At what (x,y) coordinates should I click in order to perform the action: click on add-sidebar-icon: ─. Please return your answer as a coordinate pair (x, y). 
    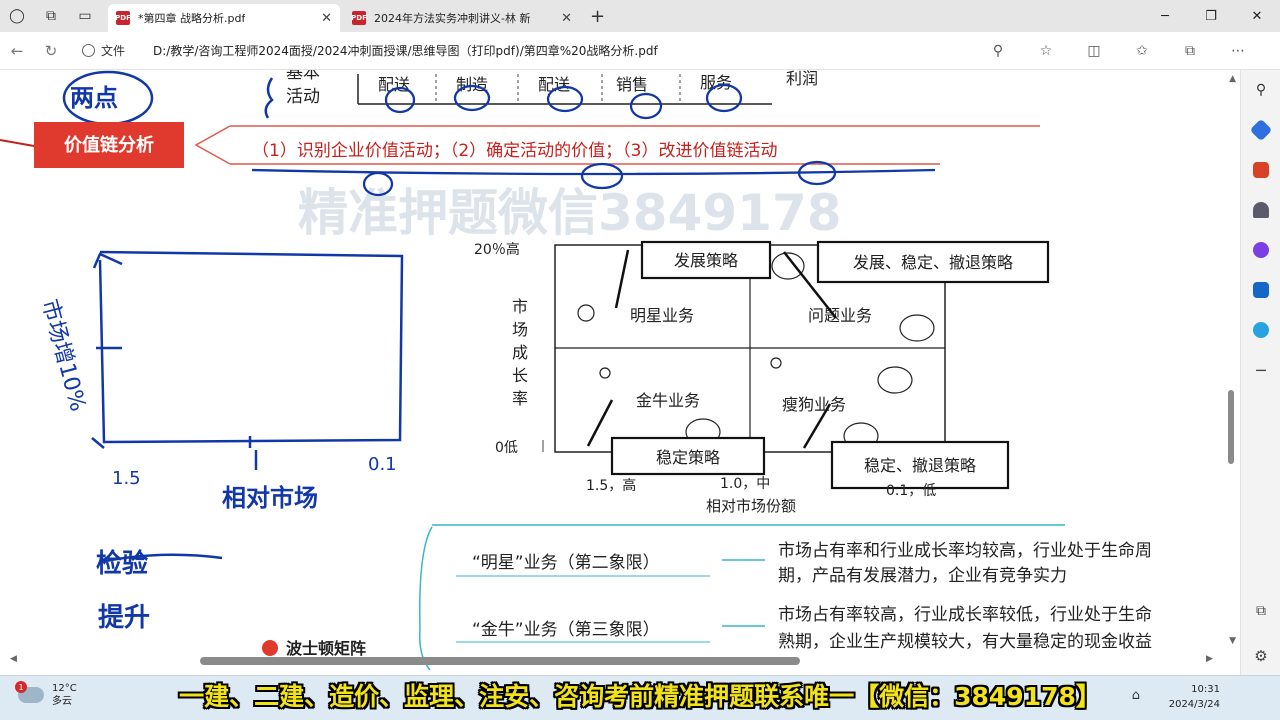
    Looking at the image, I should click on (1260, 370).